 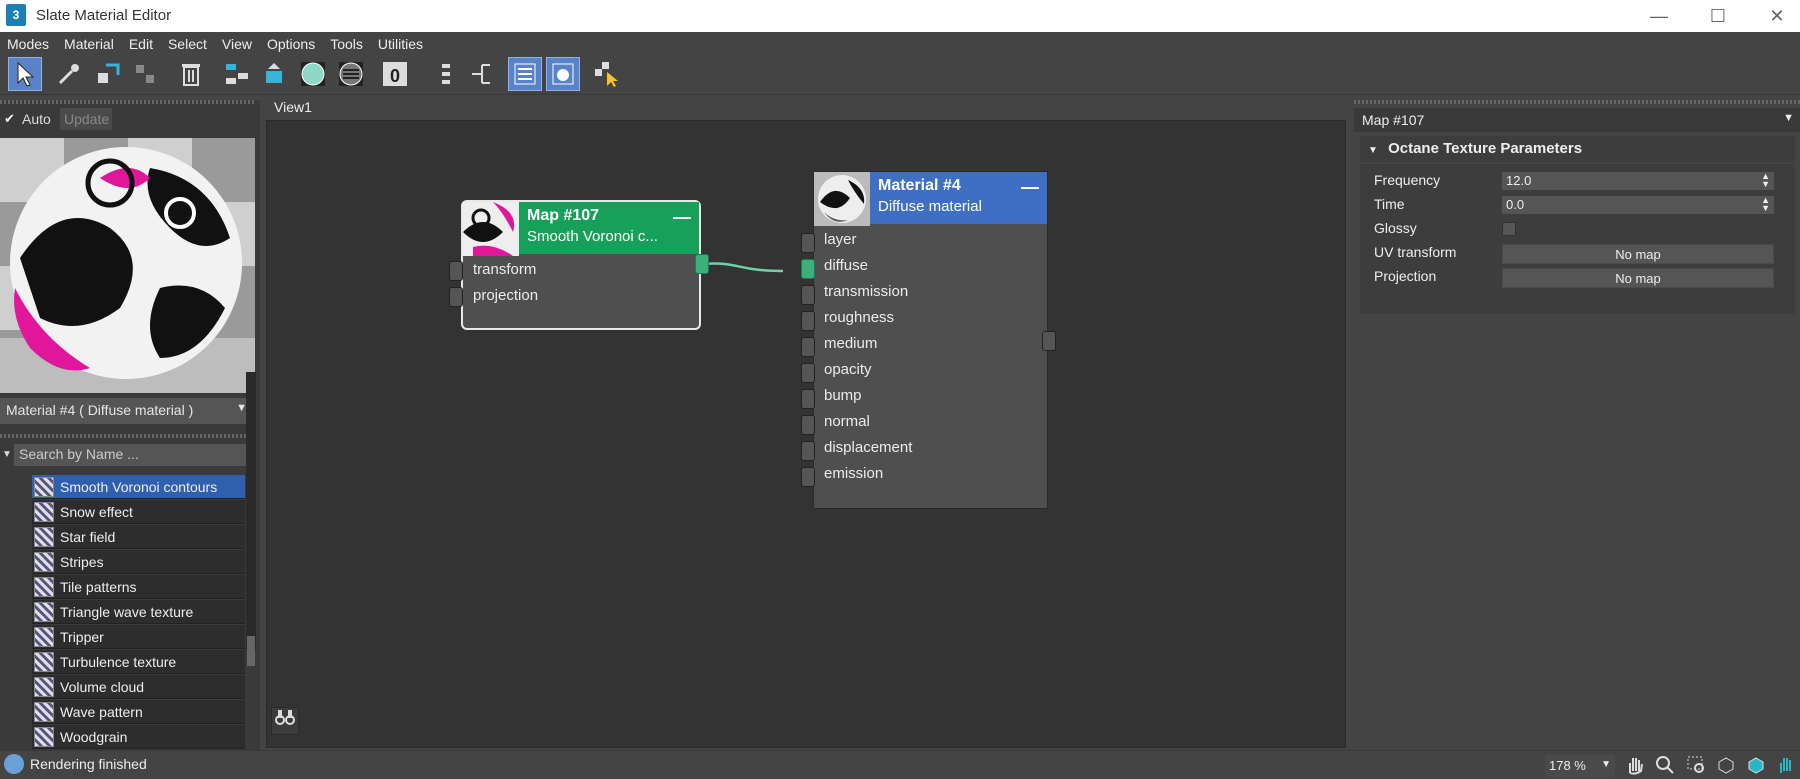 What do you see at coordinates (138, 487) in the screenshot?
I see `list-item: Smooth Voronoi contours` at bounding box center [138, 487].